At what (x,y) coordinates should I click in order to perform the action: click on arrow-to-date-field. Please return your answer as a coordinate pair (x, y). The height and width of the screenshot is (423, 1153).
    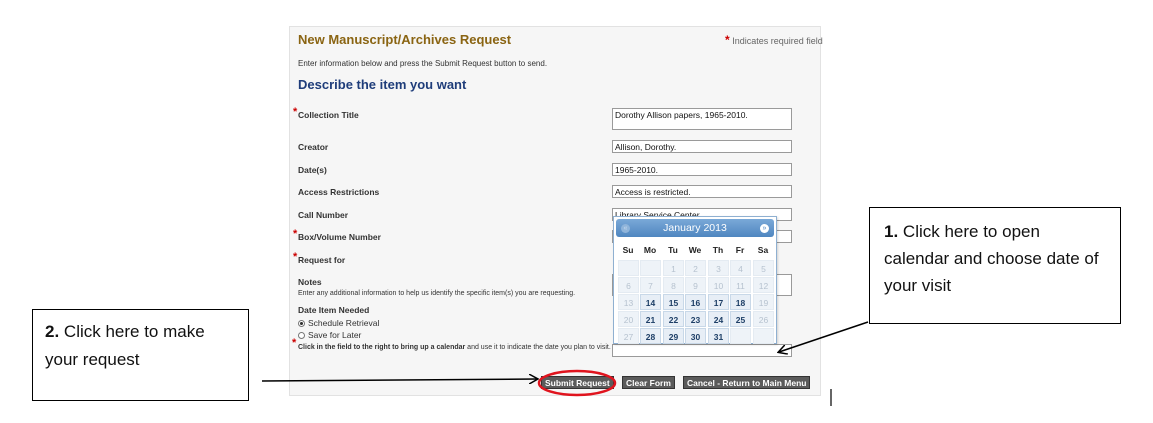
    Looking at the image, I should click on (824, 336).